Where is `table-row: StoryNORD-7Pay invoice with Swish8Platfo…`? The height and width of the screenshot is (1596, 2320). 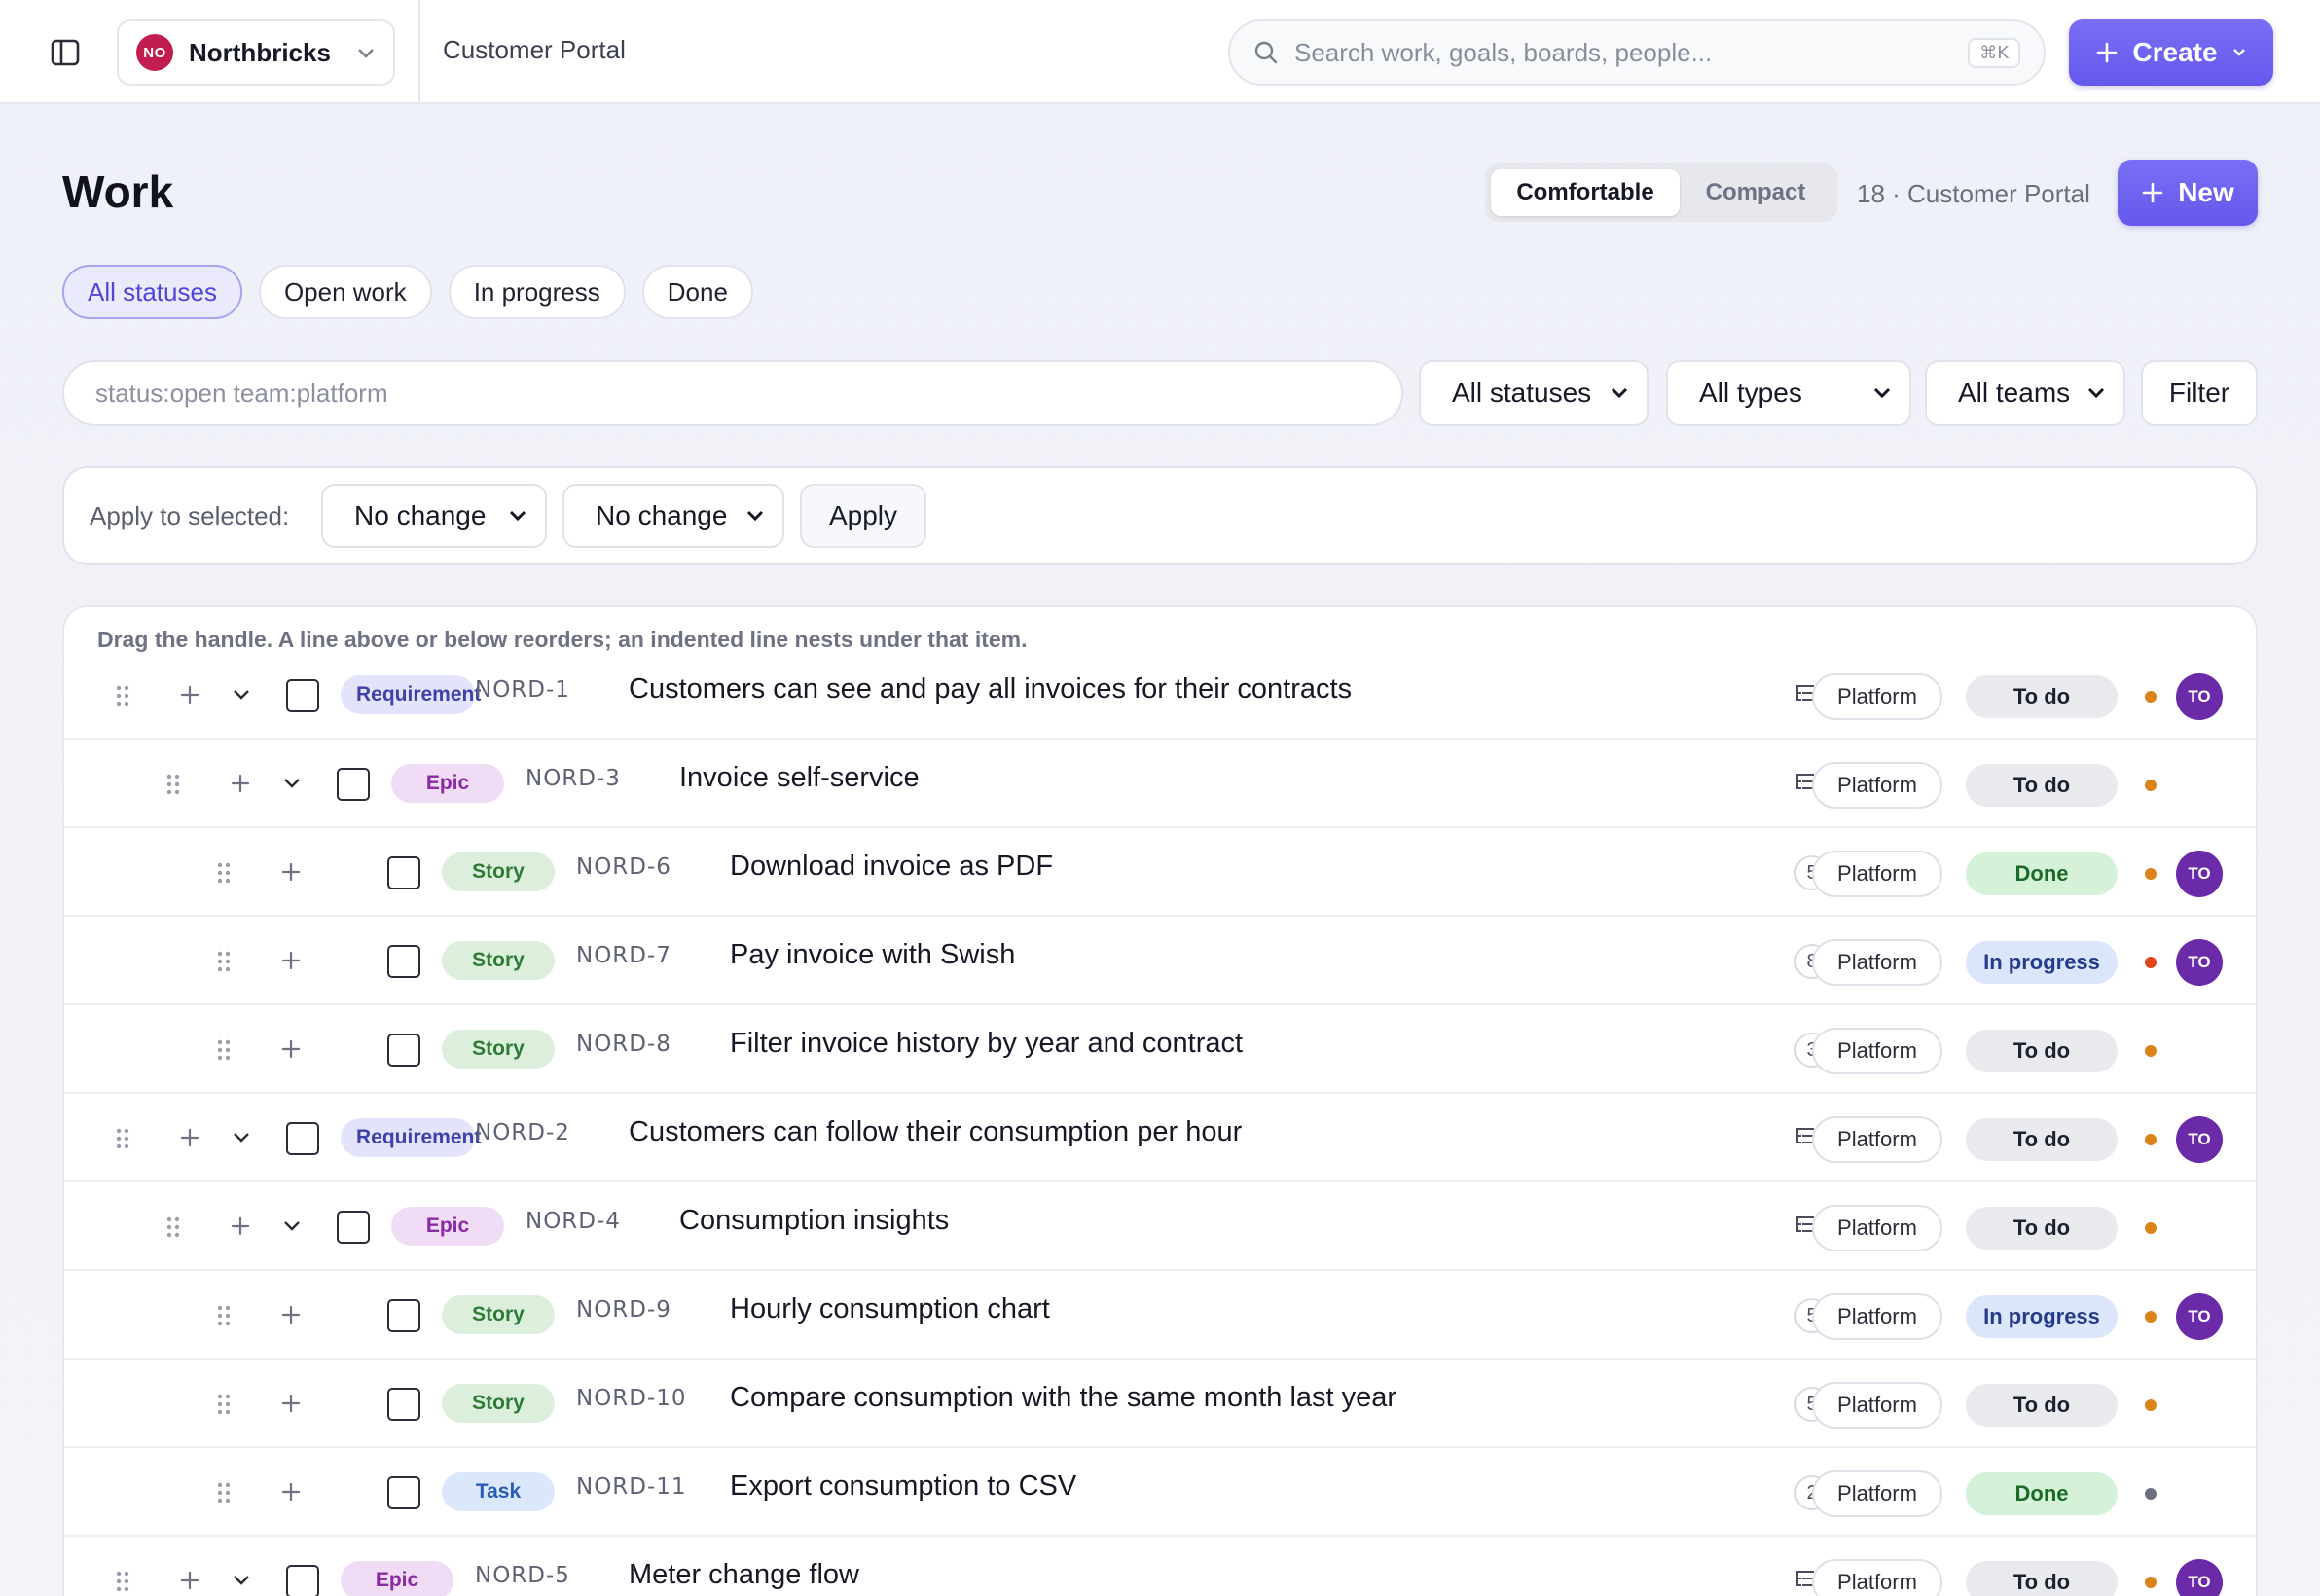 table-row: StoryNORD-7Pay invoice with Swish8Platfo… is located at coordinates (1160, 961).